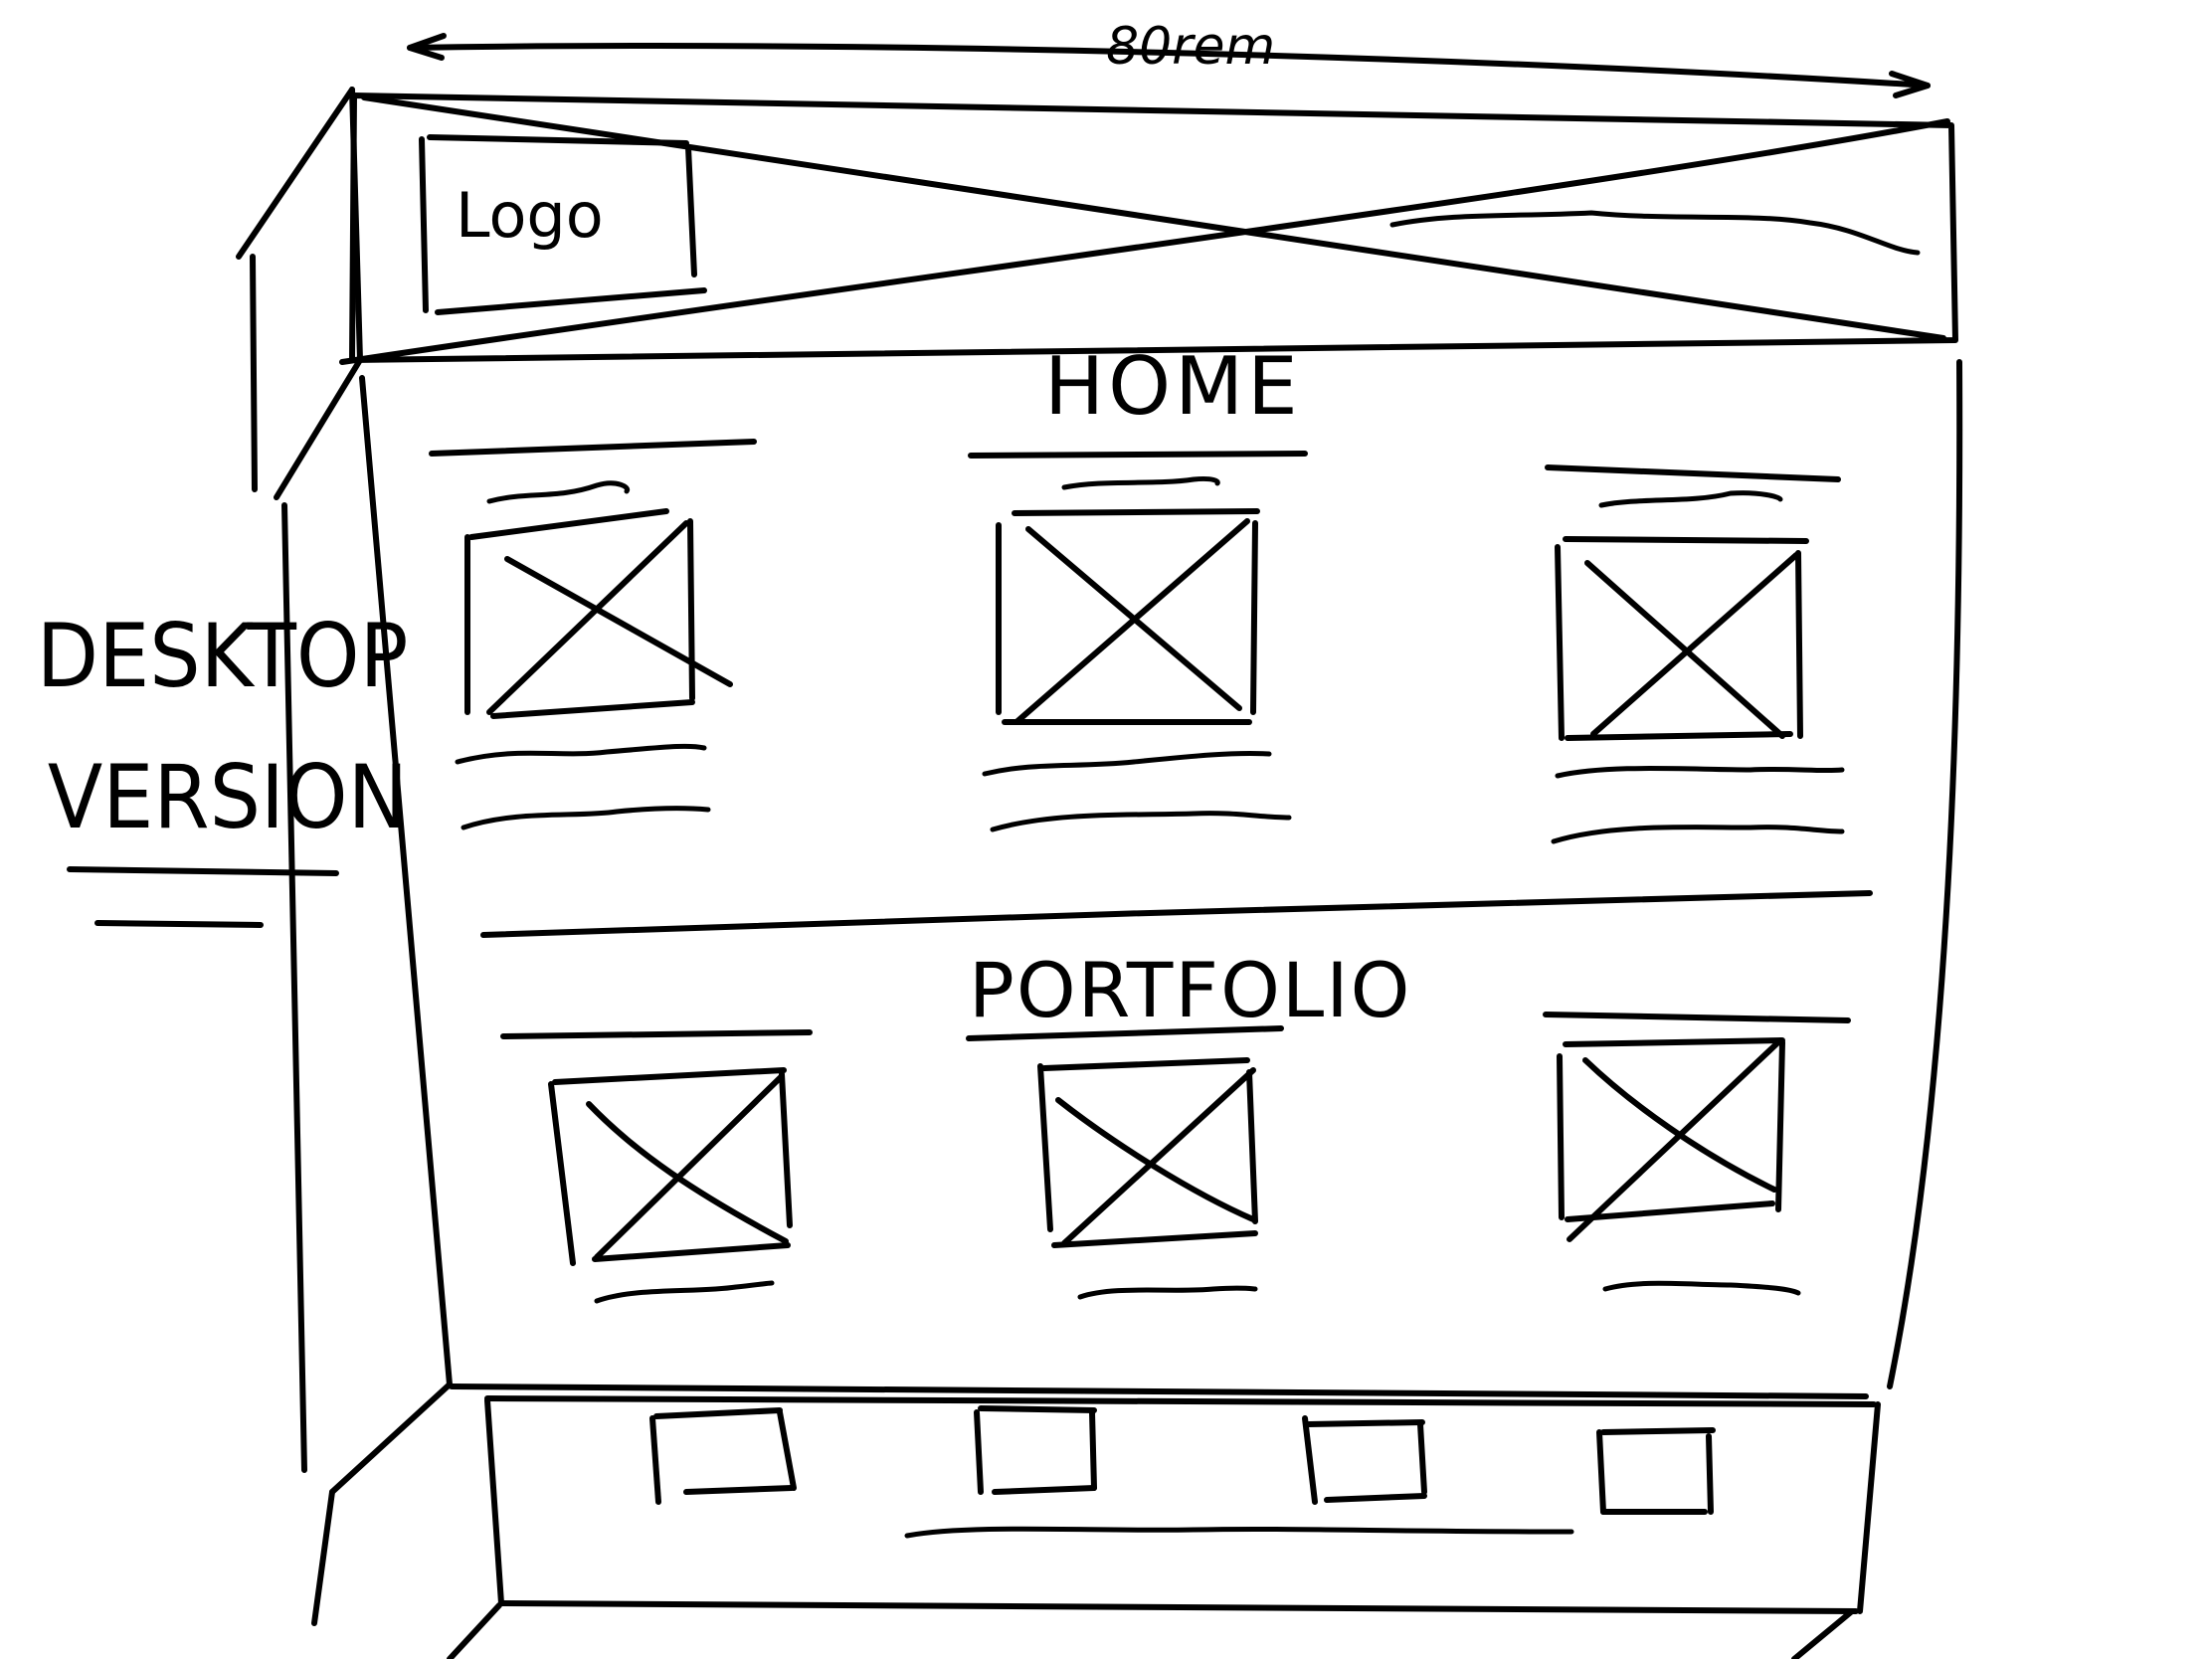  What do you see at coordinates (1173, 386) in the screenshot?
I see `home-heading: HOME` at bounding box center [1173, 386].